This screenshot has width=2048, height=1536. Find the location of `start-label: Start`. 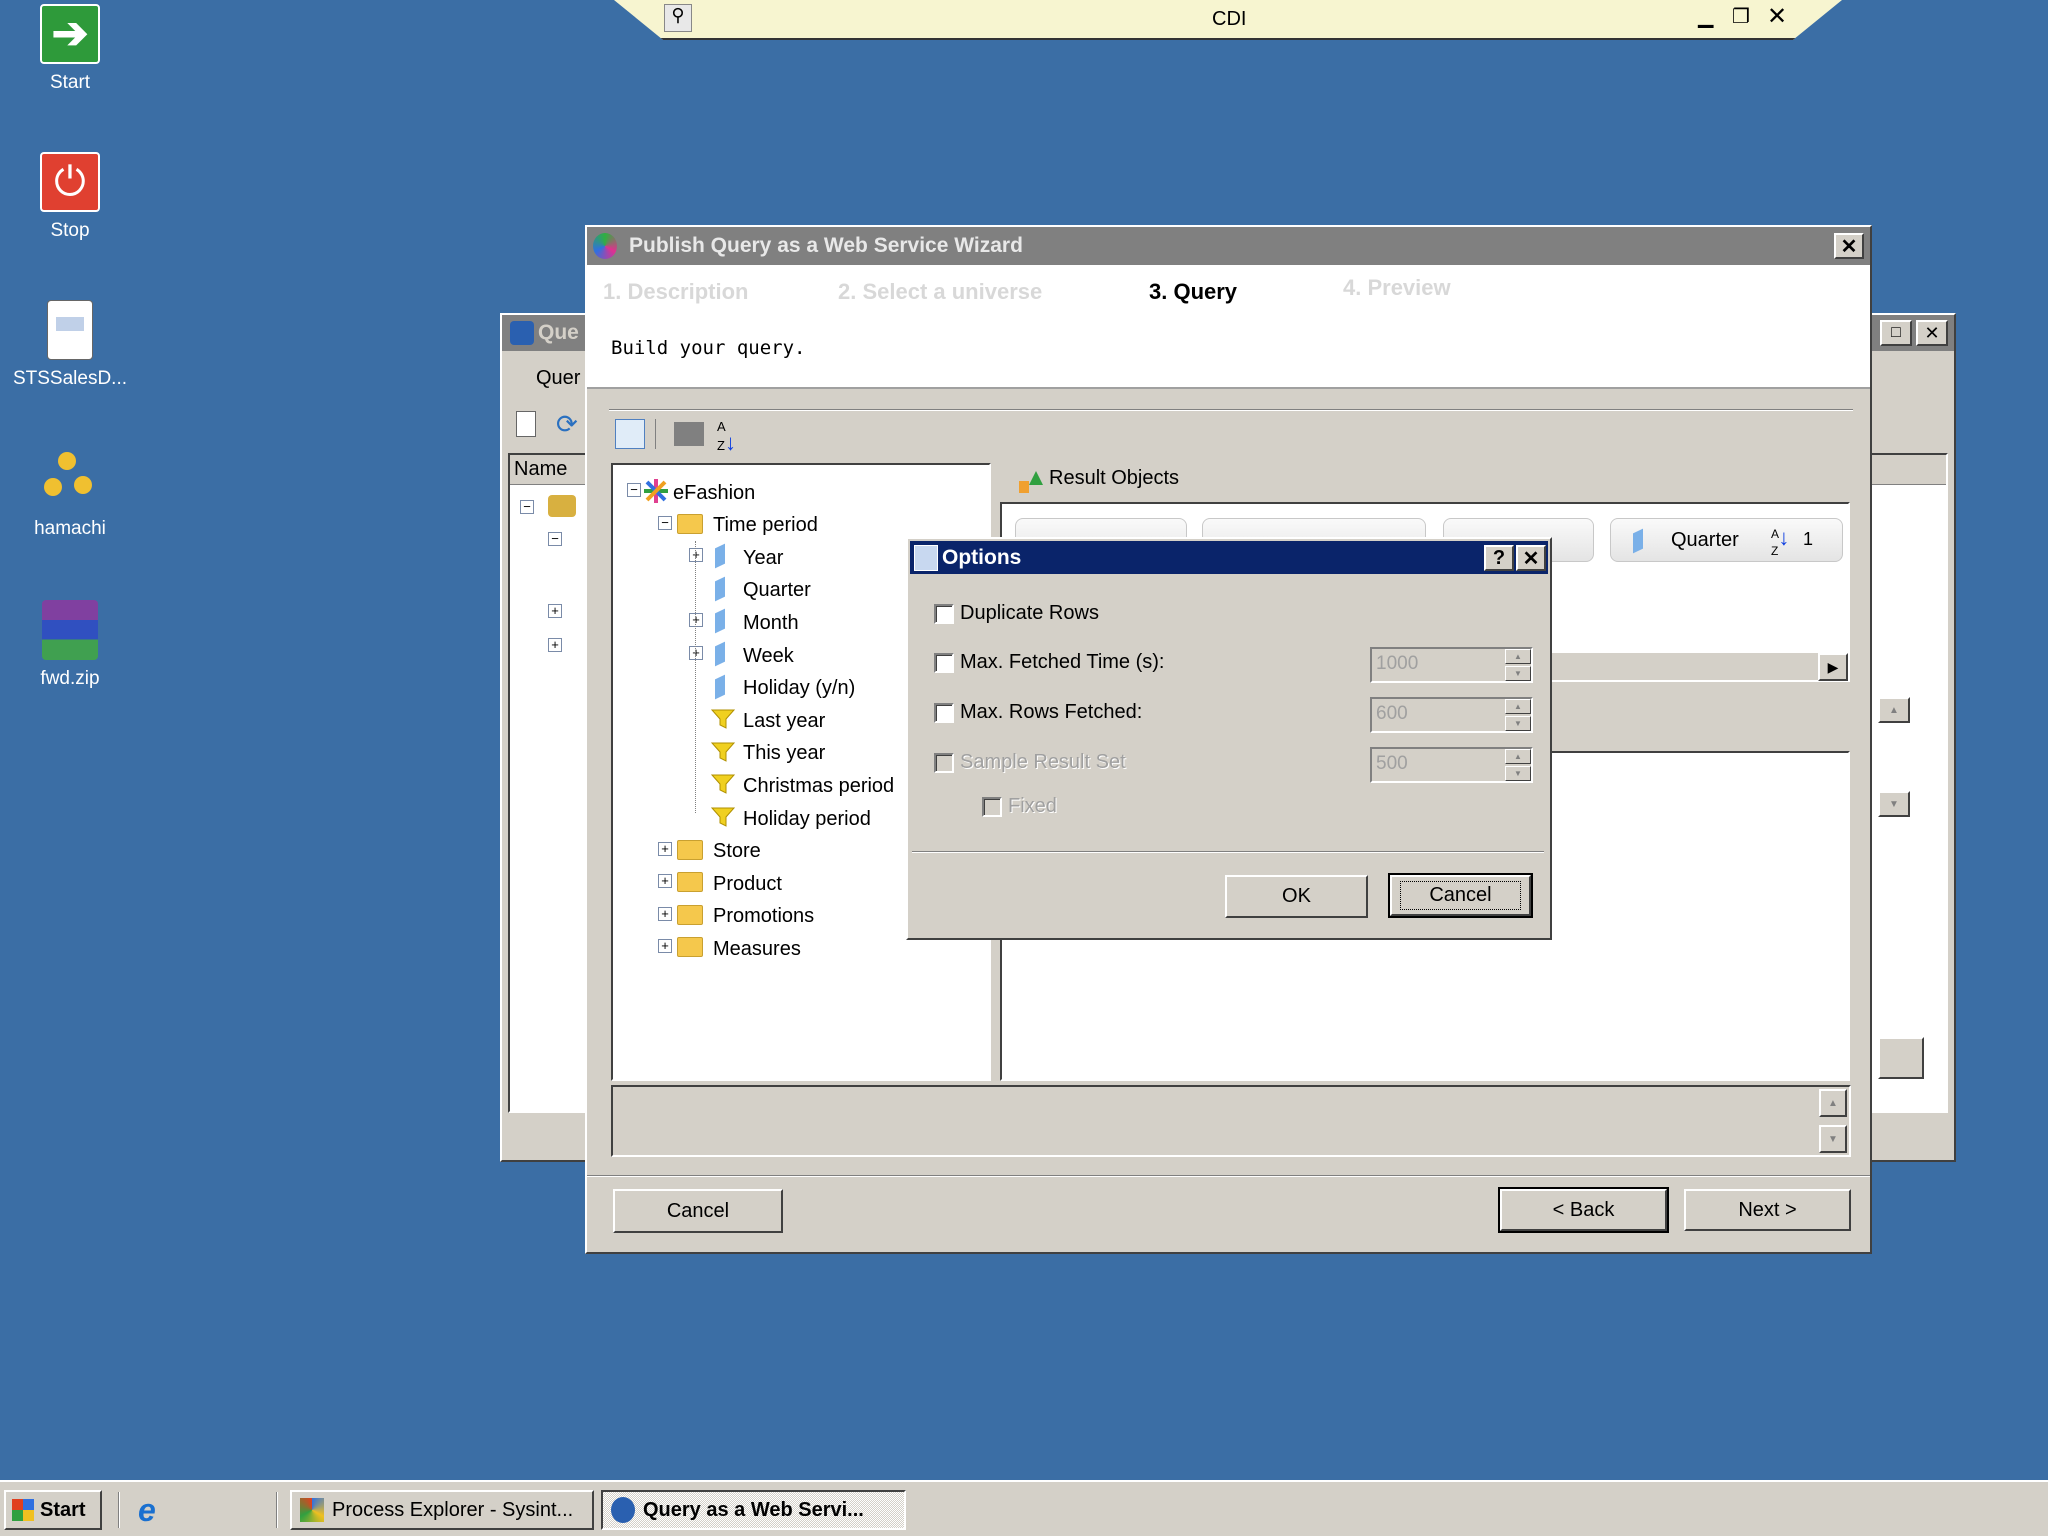

start-label: Start is located at coordinates (63, 1509).